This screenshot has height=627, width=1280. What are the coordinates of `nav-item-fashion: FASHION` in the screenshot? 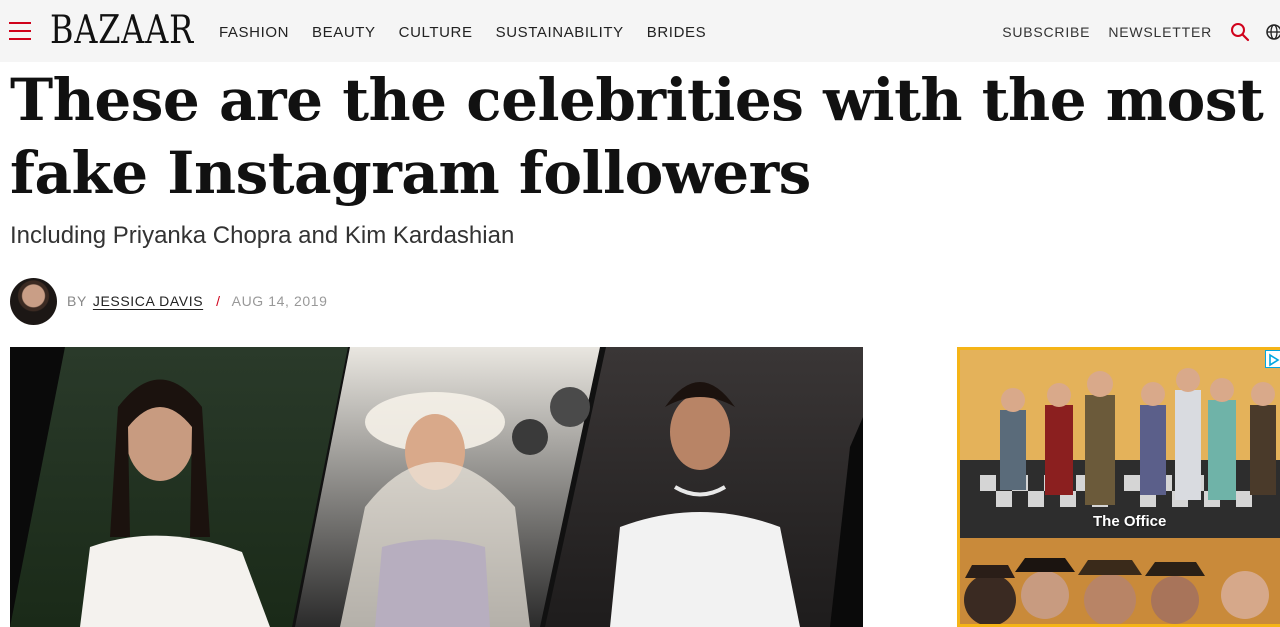 It's located at (254, 32).